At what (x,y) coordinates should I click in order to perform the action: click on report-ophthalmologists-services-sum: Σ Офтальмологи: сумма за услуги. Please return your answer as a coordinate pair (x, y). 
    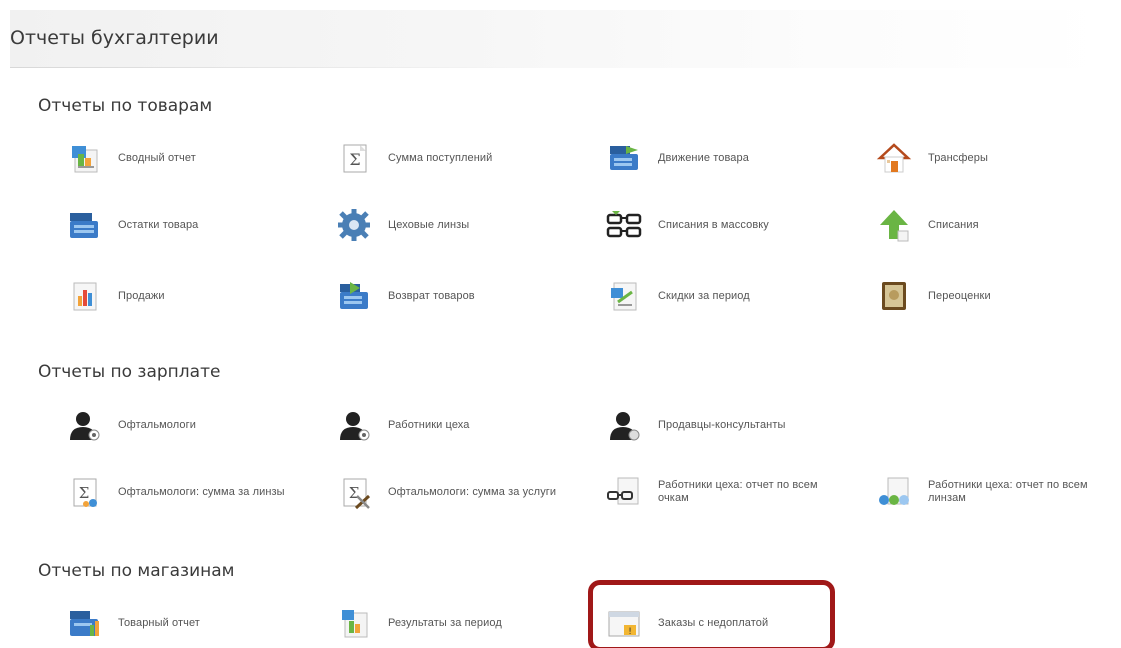
    Looking at the image, I should click on (463, 492).